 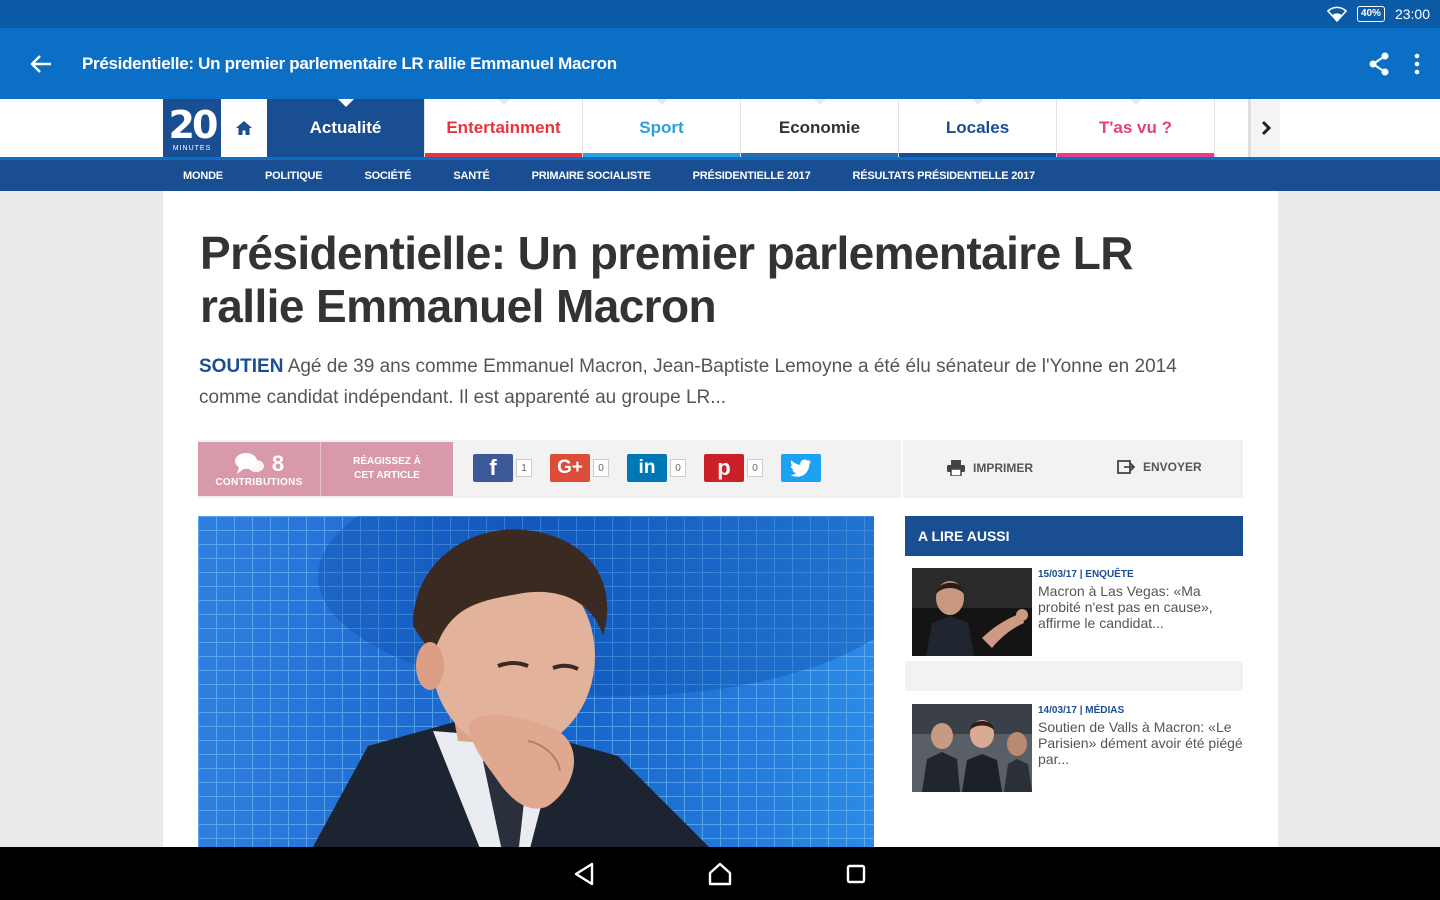 What do you see at coordinates (1412, 14) in the screenshot?
I see `clock: 23:00` at bounding box center [1412, 14].